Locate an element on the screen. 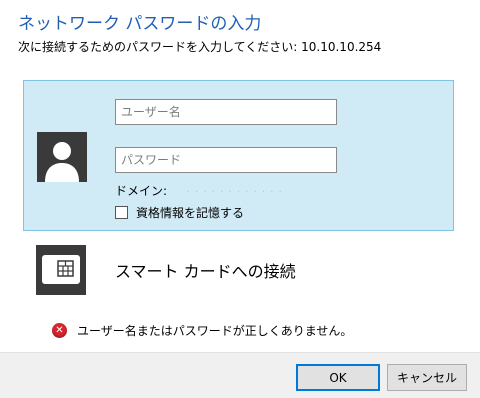 The height and width of the screenshot is (398, 480). dialog-subtitle: 次に接続するためのパスワードを入力してください: 10.10.10.254 is located at coordinates (200, 47).